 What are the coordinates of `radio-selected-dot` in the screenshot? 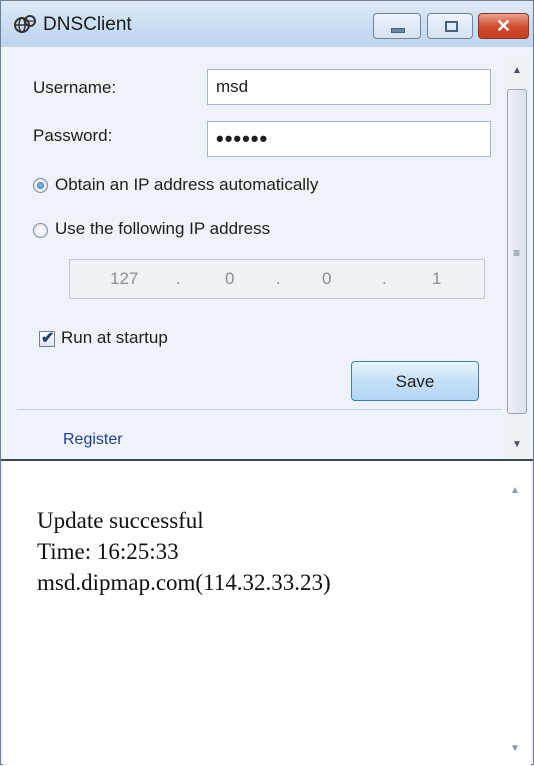 It's located at (40, 185).